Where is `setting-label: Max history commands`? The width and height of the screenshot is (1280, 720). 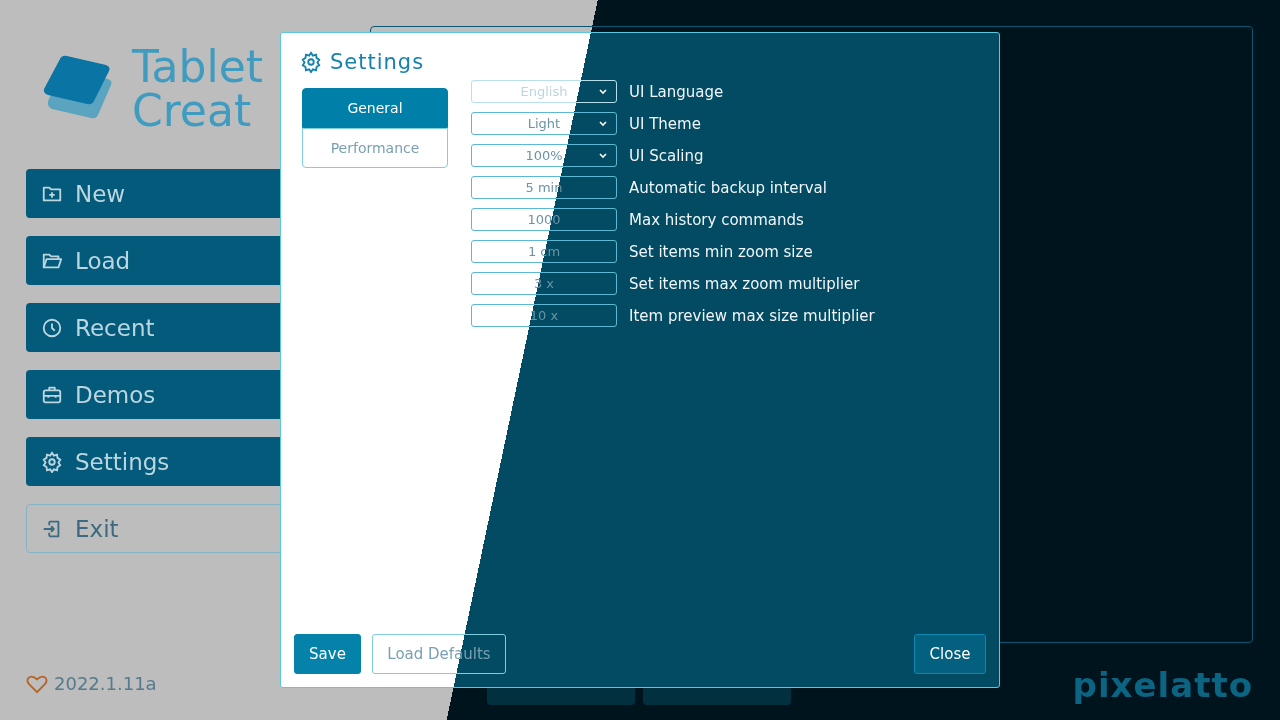
setting-label: Max history commands is located at coordinates (716, 219).